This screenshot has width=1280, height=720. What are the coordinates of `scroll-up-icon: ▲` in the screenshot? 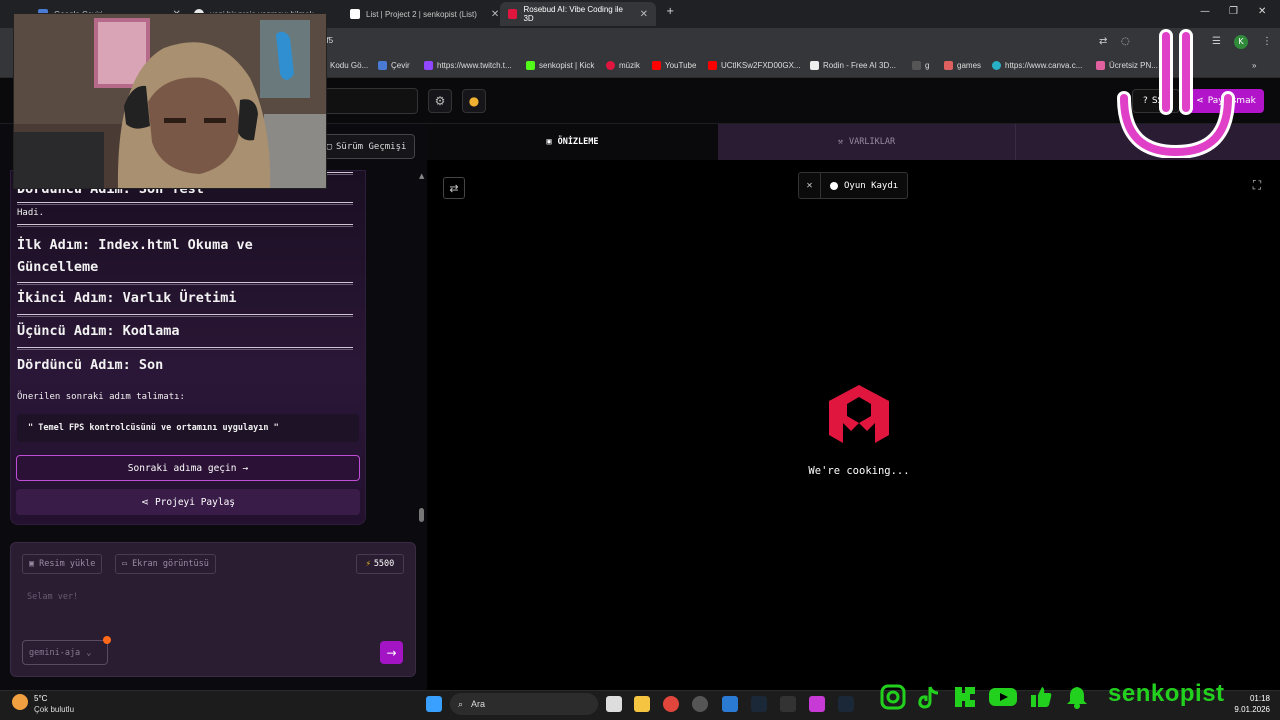 It's located at (421, 176).